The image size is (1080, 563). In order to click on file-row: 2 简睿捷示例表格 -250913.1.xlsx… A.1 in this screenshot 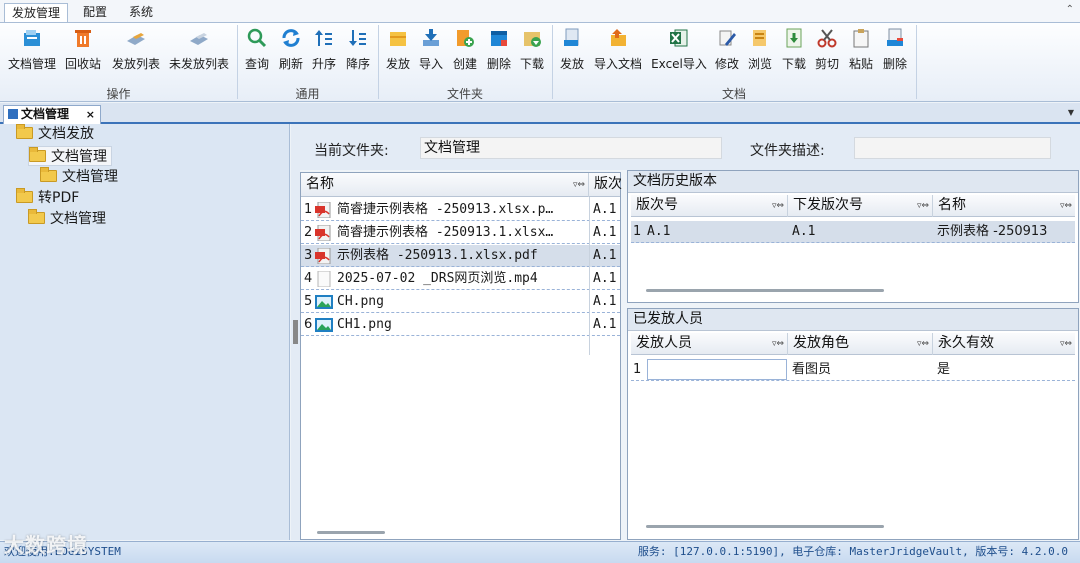, I will do `click(460, 233)`.